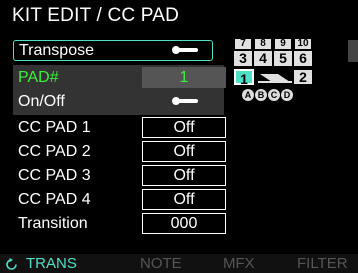 The image size is (358, 273). Describe the element at coordinates (248, 95) in the screenshot. I see `circle-a: A` at that location.